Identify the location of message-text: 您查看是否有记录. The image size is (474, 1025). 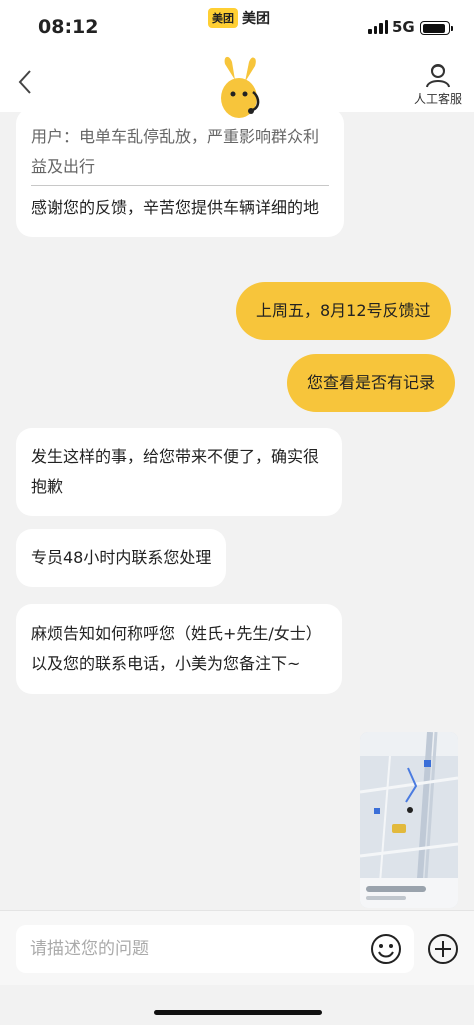
(371, 382).